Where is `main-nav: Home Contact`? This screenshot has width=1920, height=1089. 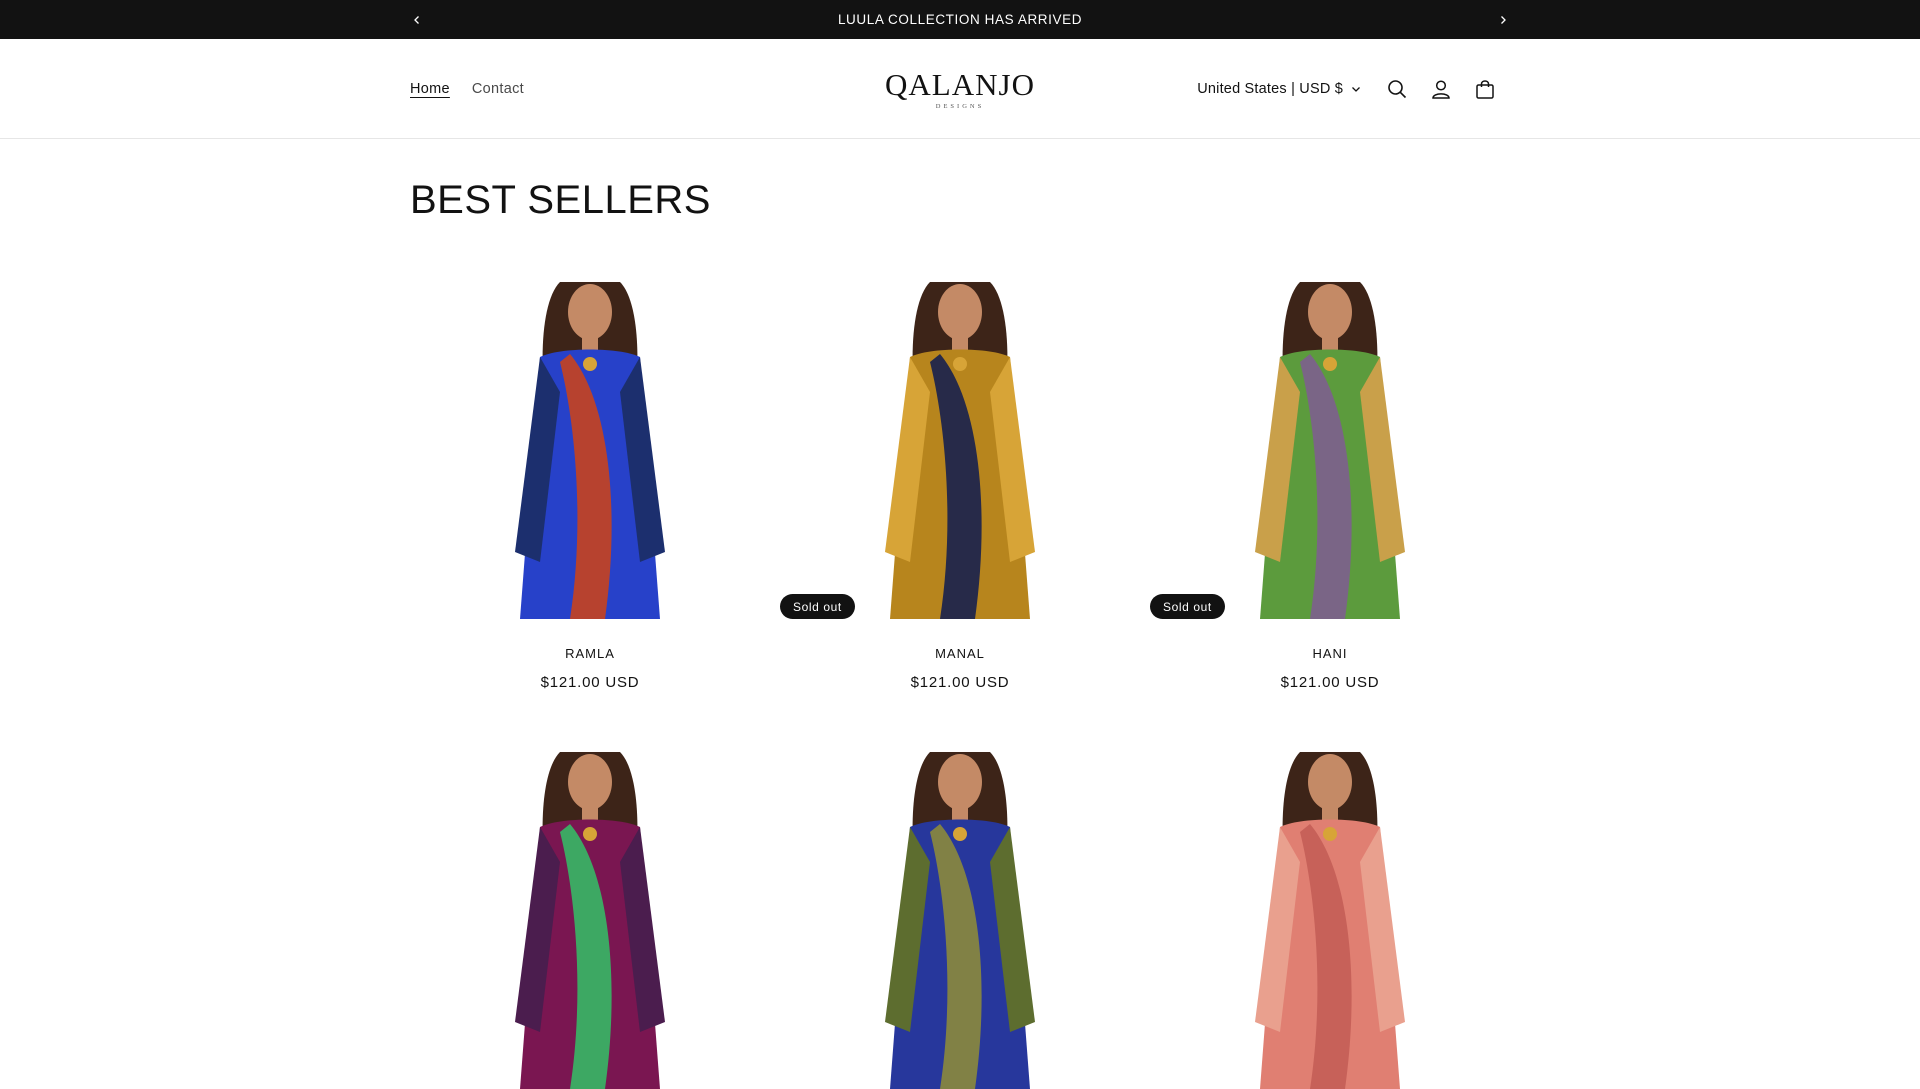 main-nav: Home Contact is located at coordinates (467, 89).